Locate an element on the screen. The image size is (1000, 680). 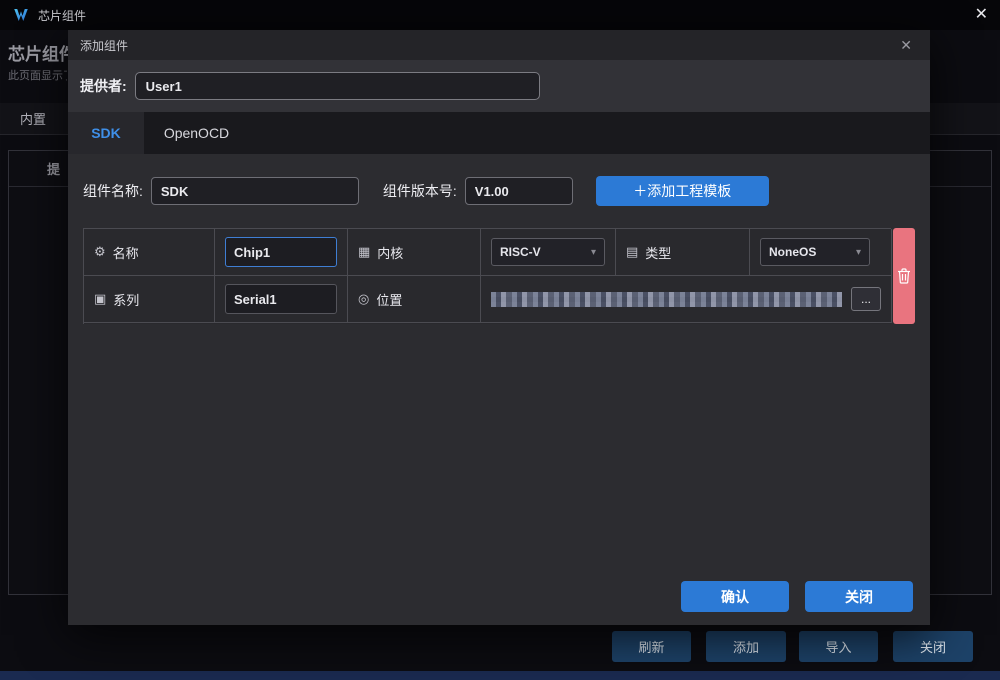
component-form-row: 组件名称: 组件版本号: ＋添加工程模板 is located at coordinates (499, 191).